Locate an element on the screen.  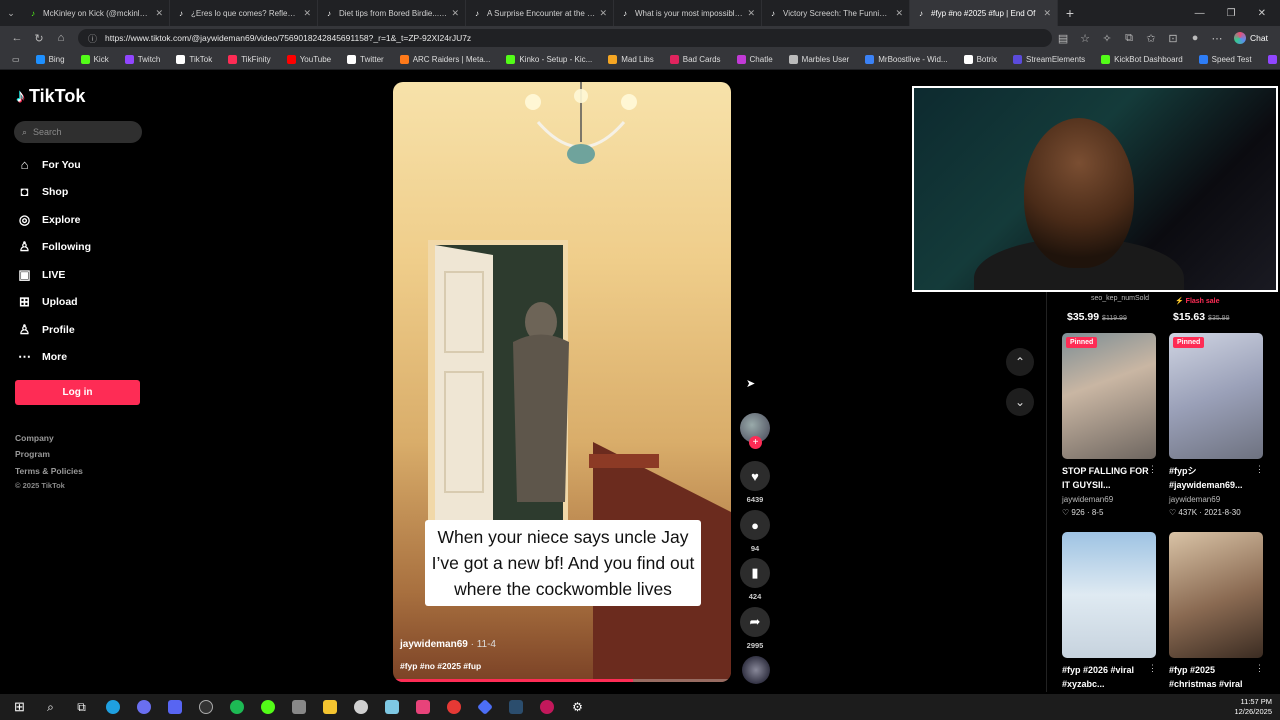
comment-bubble-icon: ● is located at coordinates (755, 525).